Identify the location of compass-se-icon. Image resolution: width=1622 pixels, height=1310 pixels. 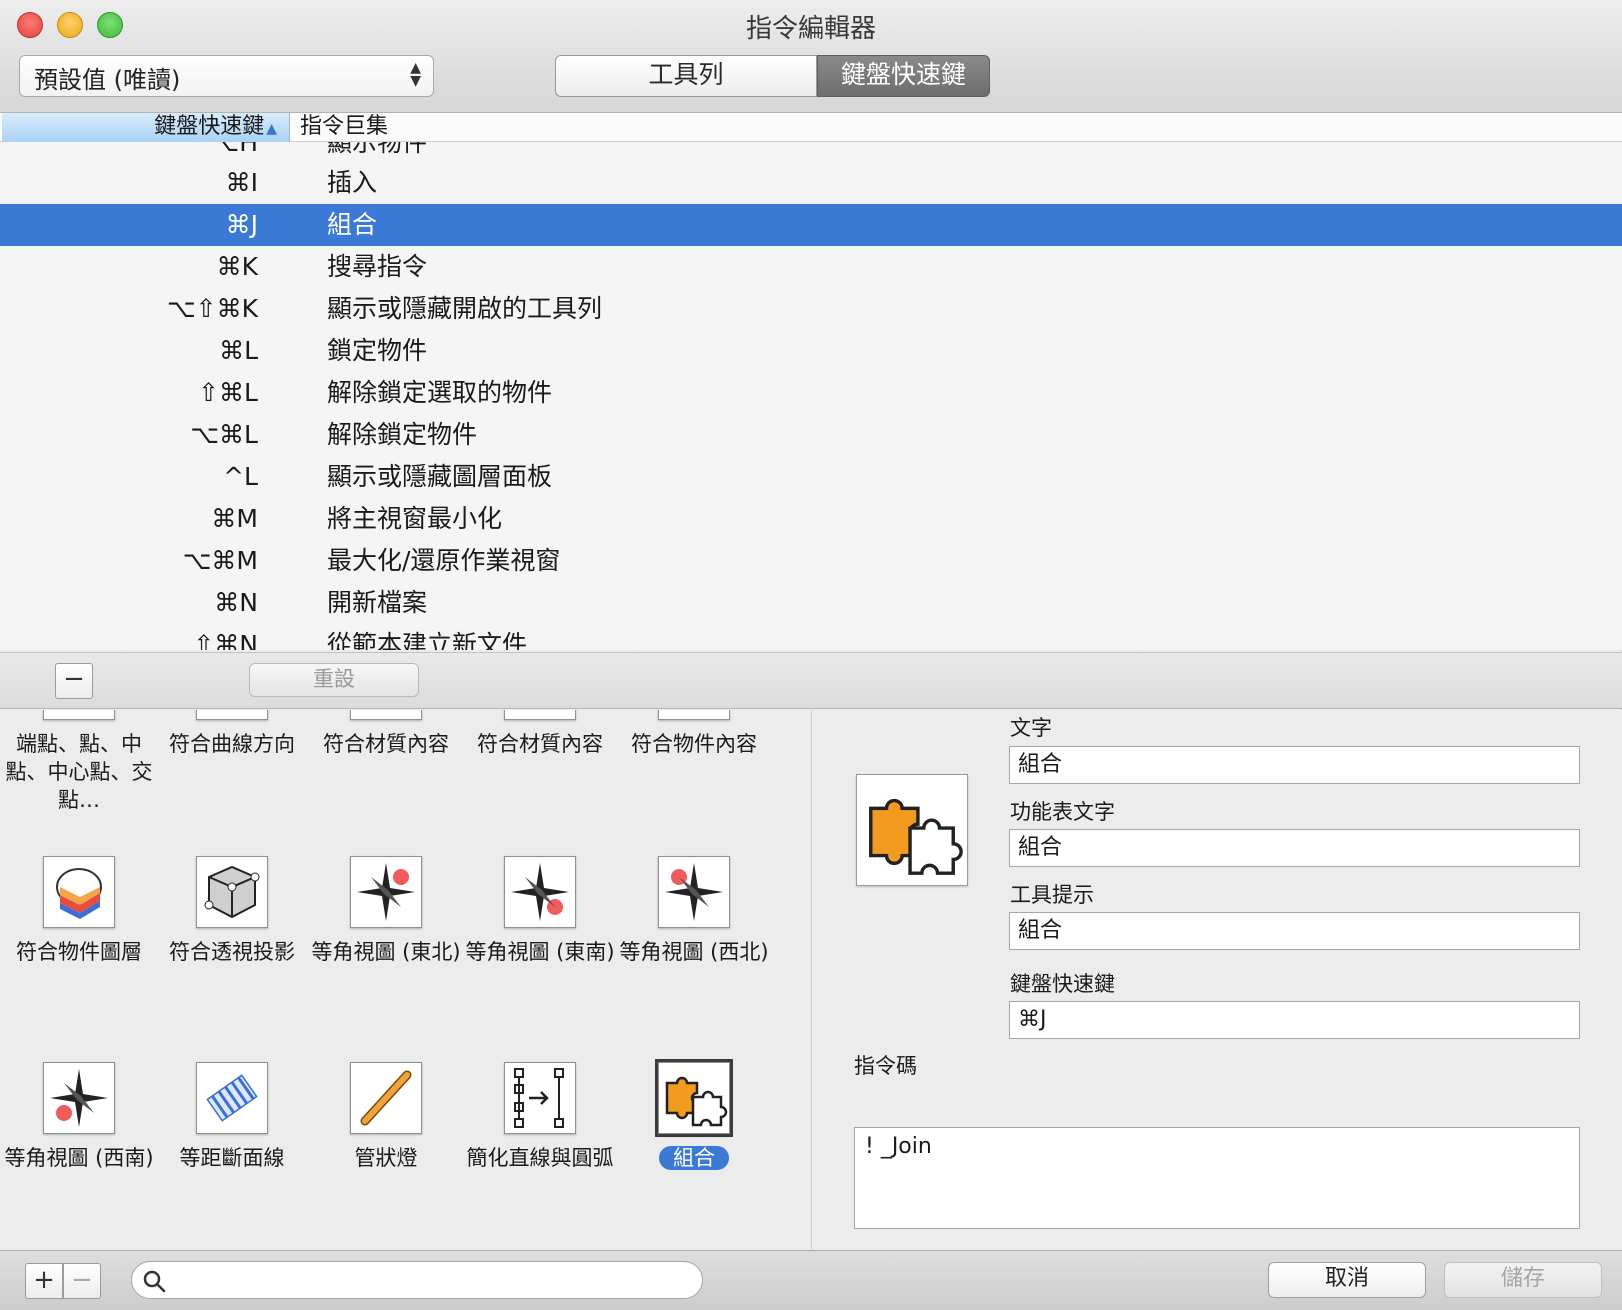
(540, 892).